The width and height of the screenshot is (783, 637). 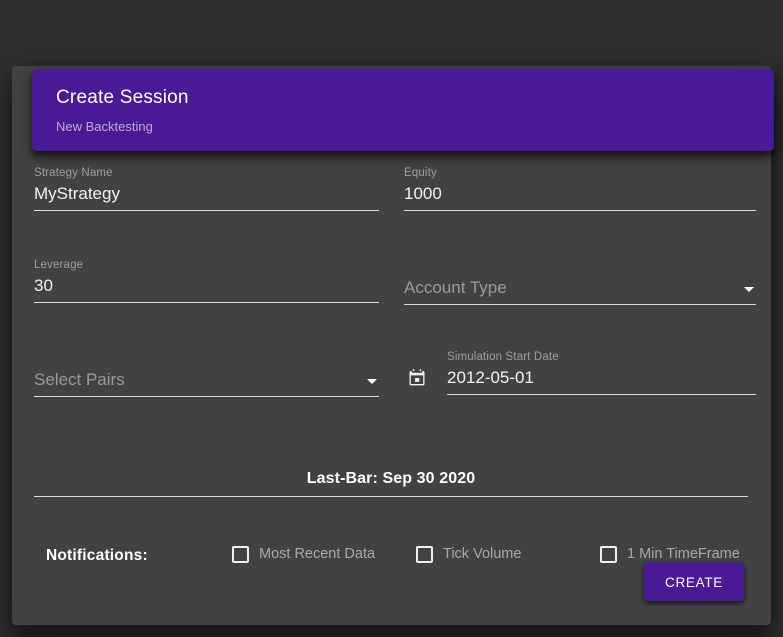 I want to click on simulation-start-date-field: Simulation Start Date 2012-05-01, so click(x=580, y=372).